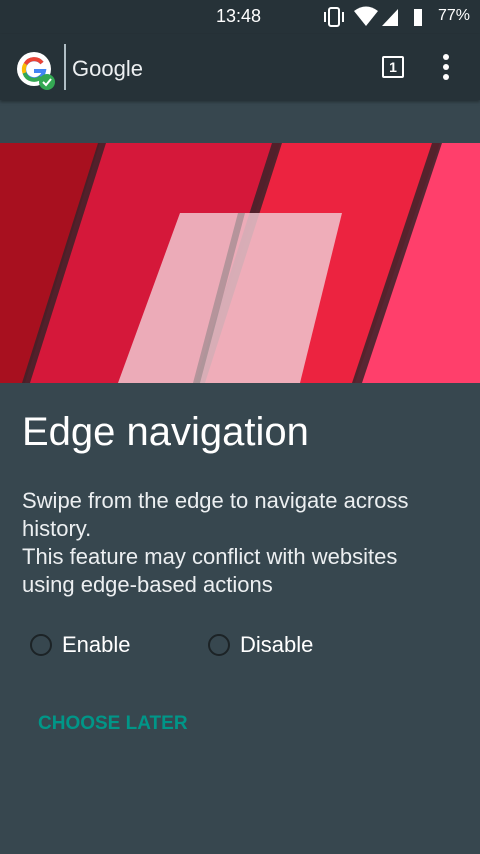 This screenshot has width=480, height=854. I want to click on description-line: This feature may conflict with websites, so click(210, 556).